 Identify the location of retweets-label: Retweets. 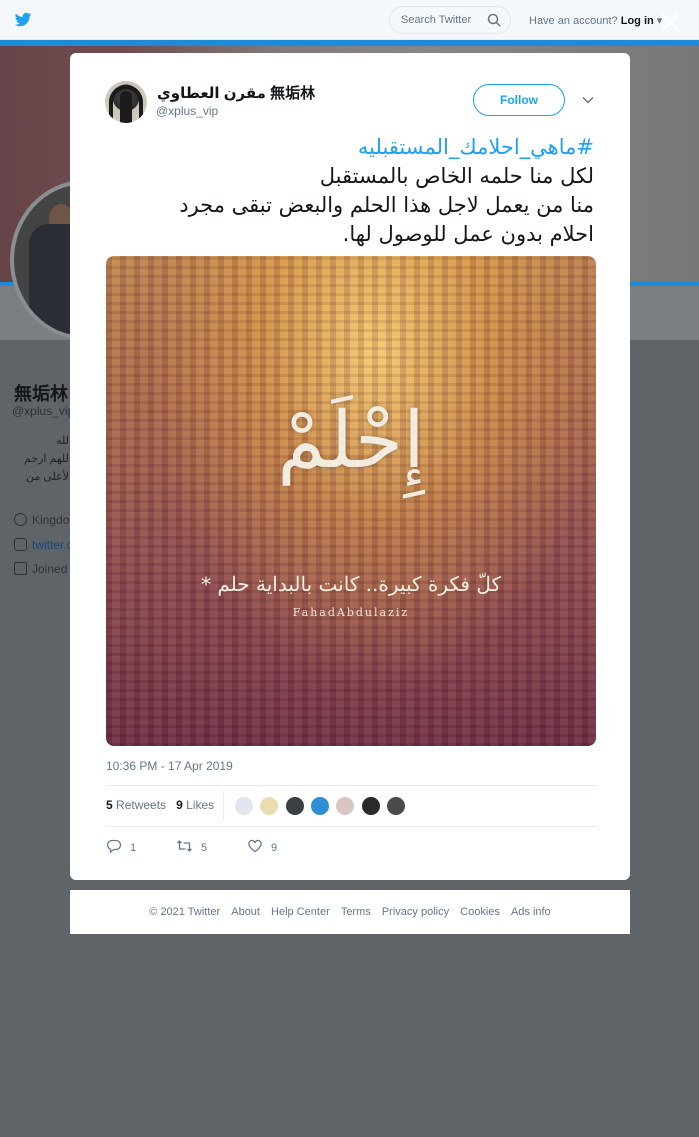
(141, 805).